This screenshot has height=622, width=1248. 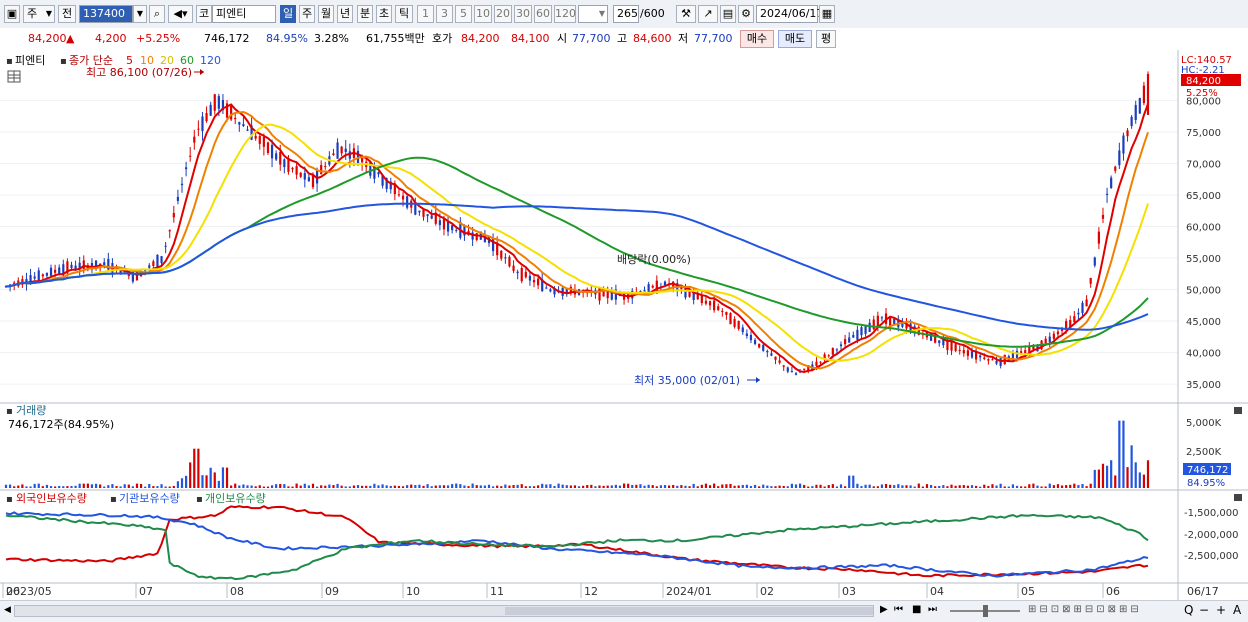 I want to click on count-input: 265, so click(x=626, y=14).